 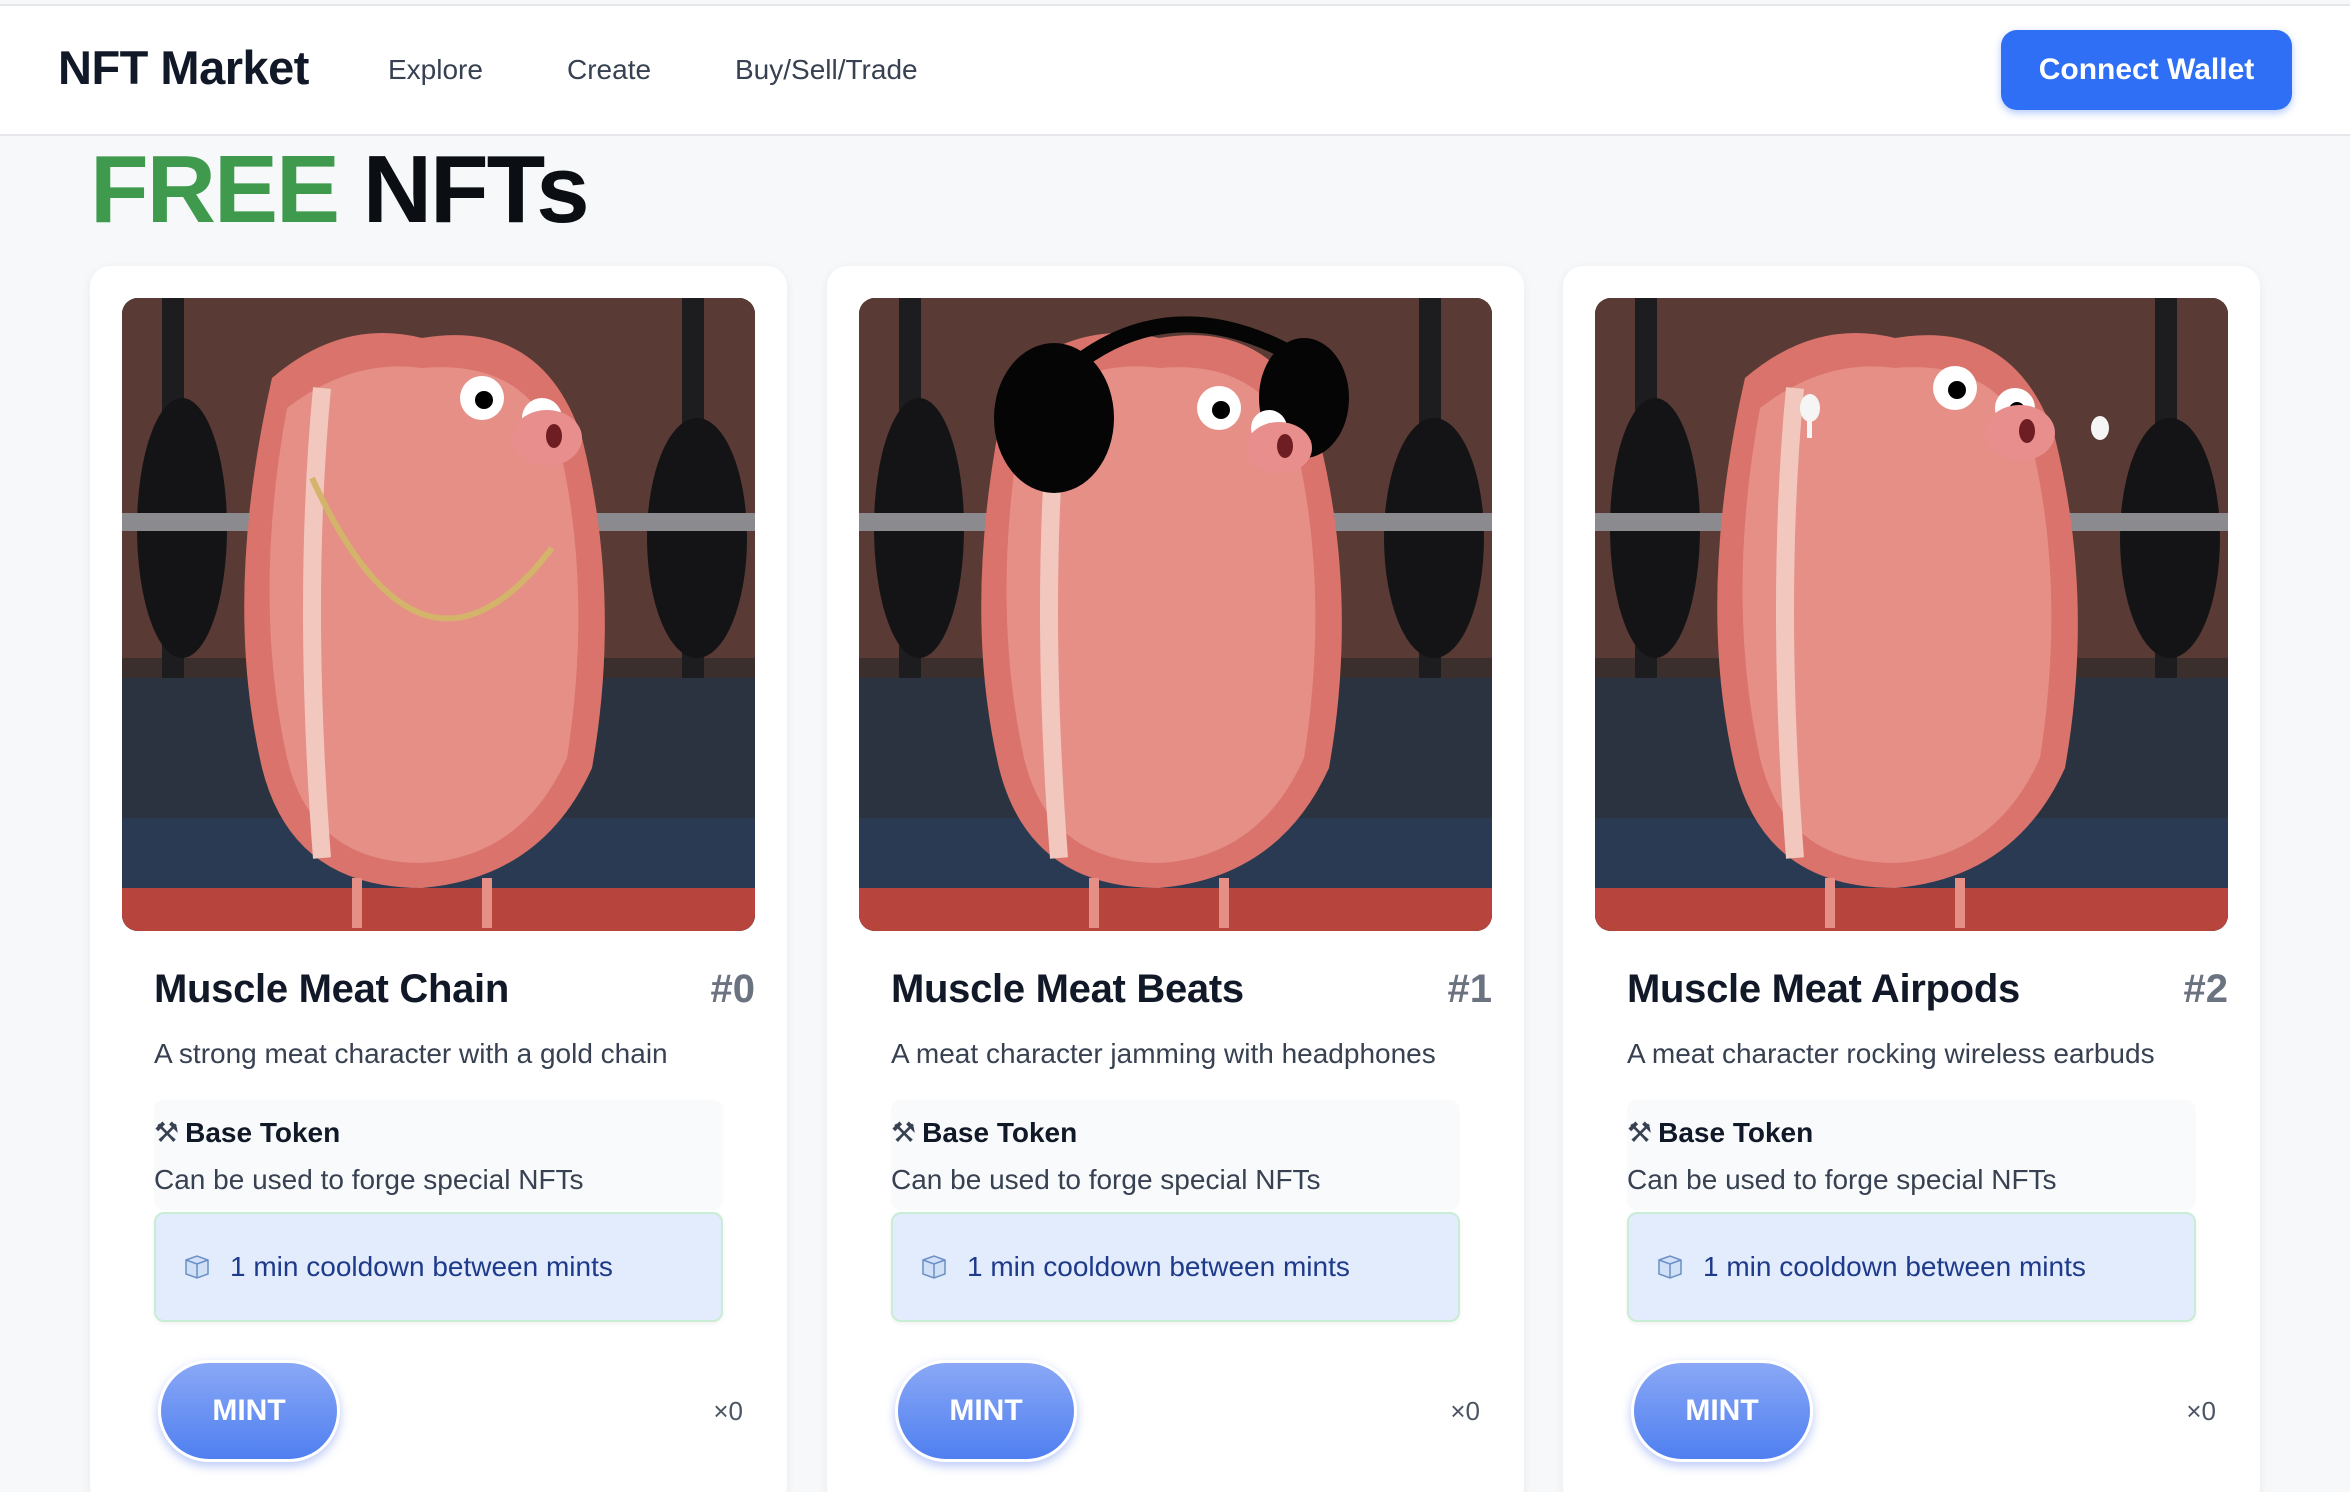 I want to click on nft-number: #1, so click(x=1470, y=989).